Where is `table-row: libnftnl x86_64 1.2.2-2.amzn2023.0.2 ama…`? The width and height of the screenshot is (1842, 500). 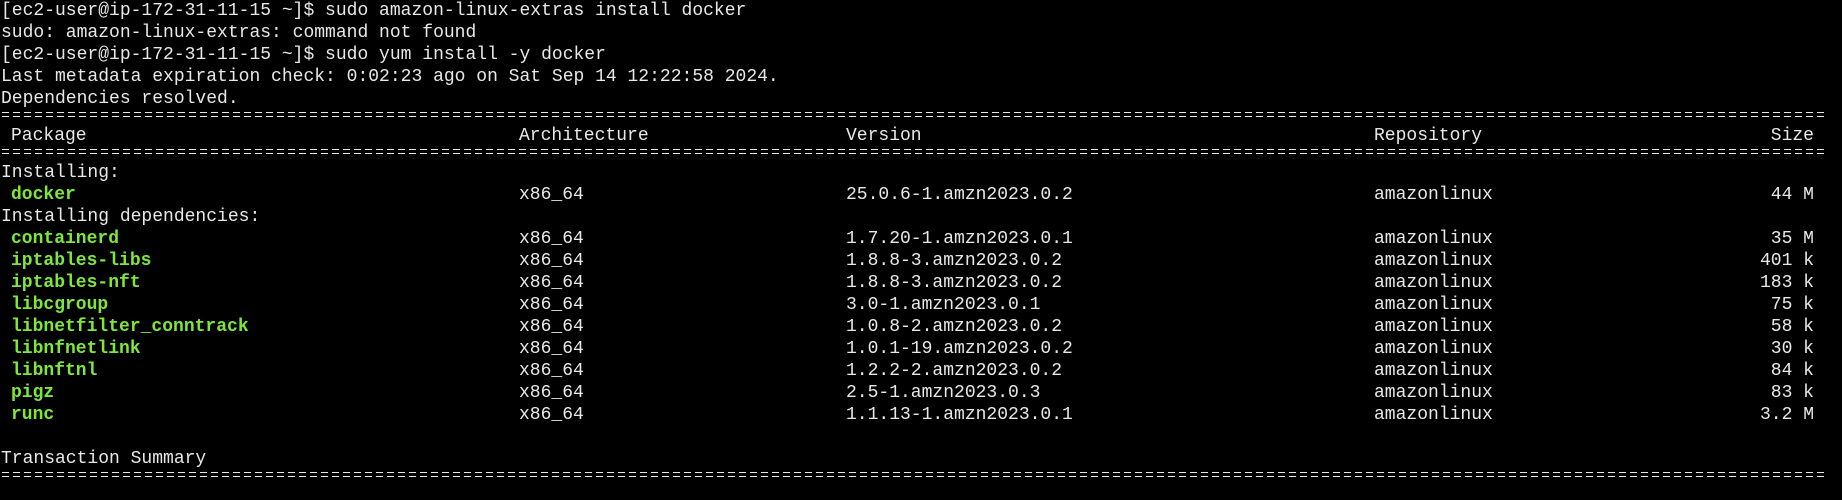 table-row: libnftnl x86_64 1.2.2-2.amzn2023.0.2 ama… is located at coordinates (921, 371).